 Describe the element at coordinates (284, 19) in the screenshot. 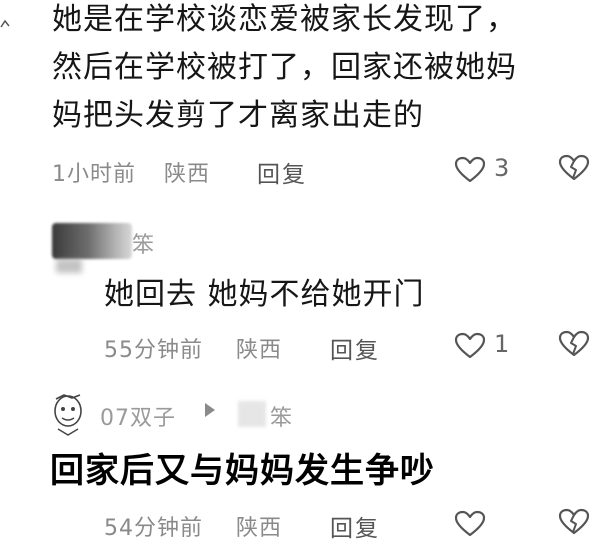

I see `comment-text-line: 她是在学校谈恋爱被家长发现了，` at that location.